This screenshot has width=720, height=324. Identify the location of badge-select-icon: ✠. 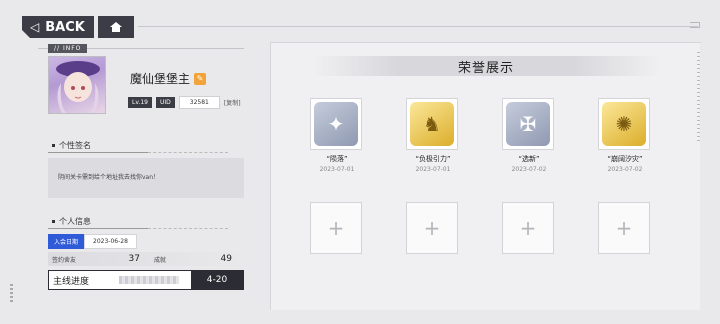
(528, 124).